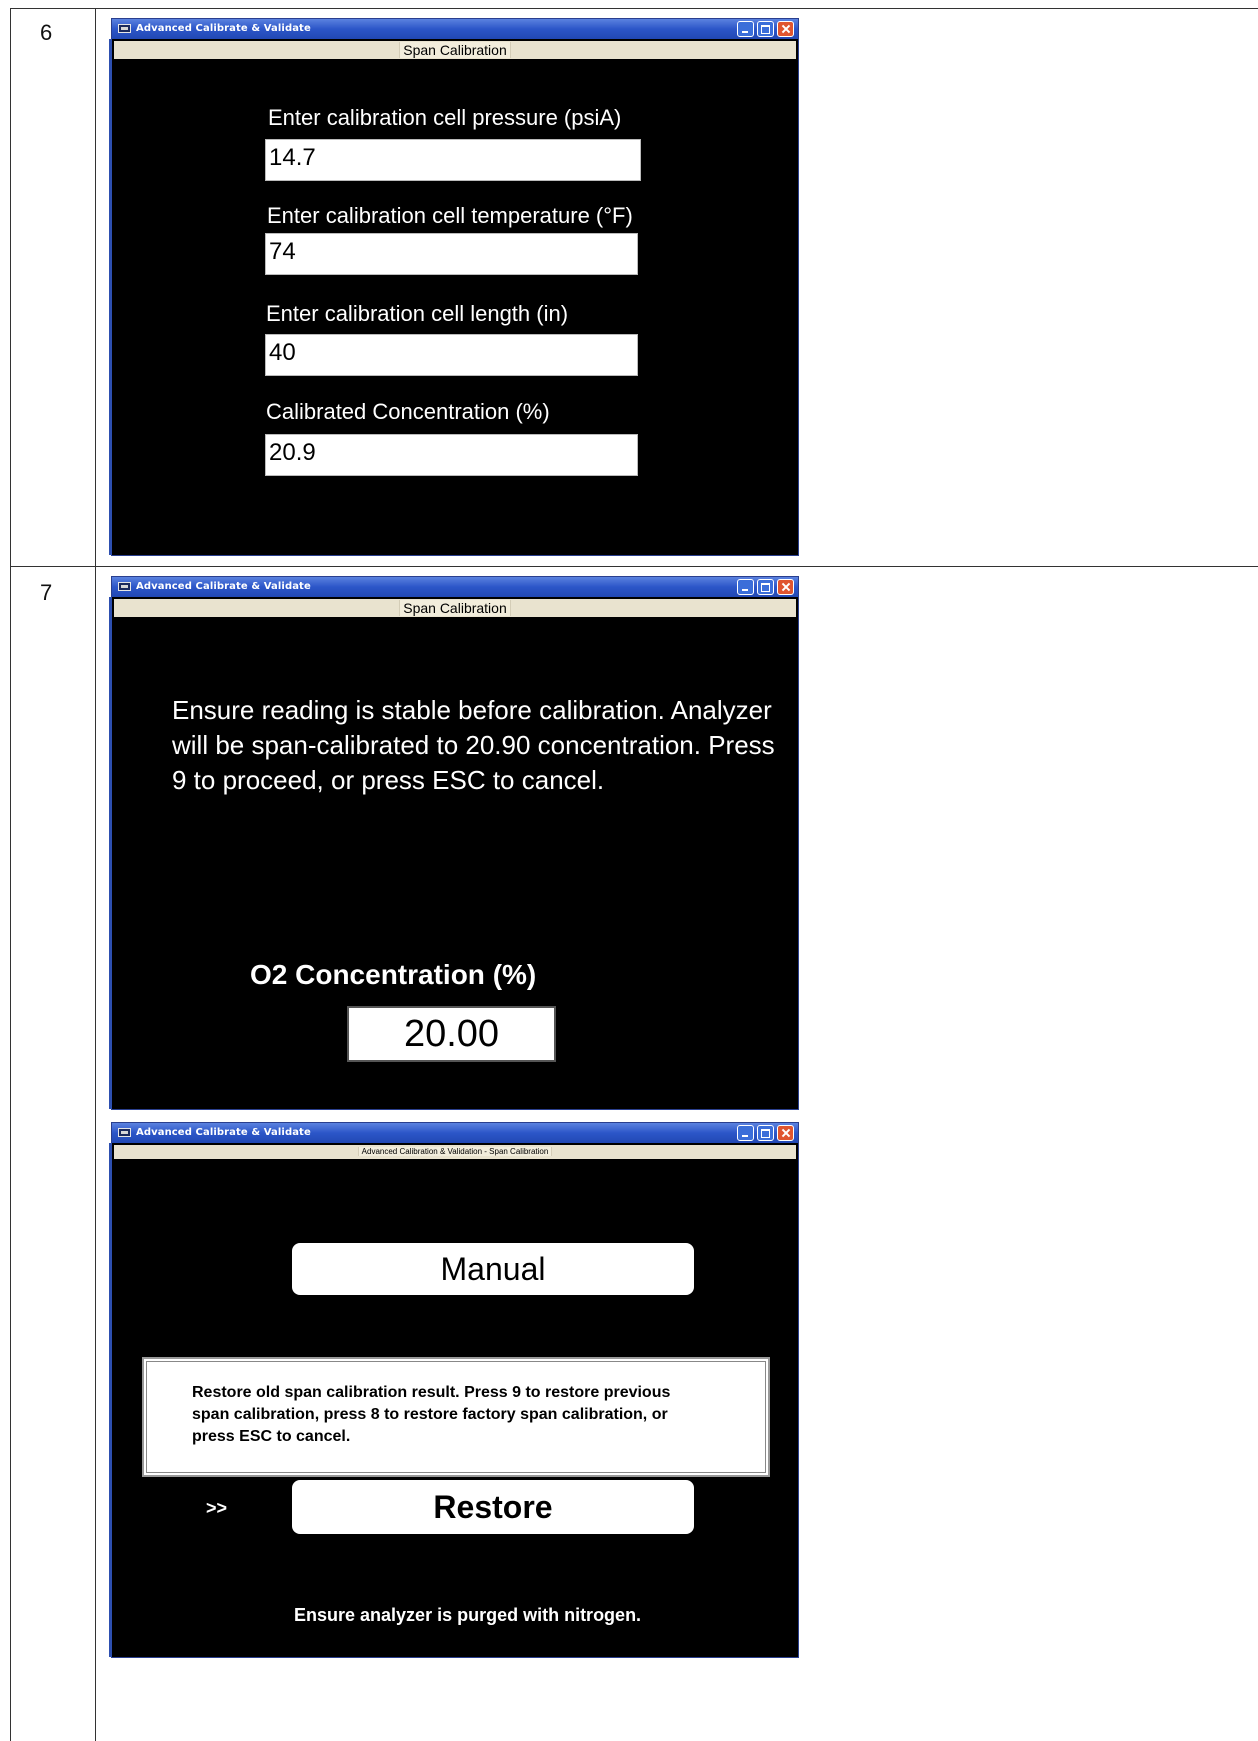  I want to click on concentration-label: Calibrated Concentration (%), so click(408, 411).